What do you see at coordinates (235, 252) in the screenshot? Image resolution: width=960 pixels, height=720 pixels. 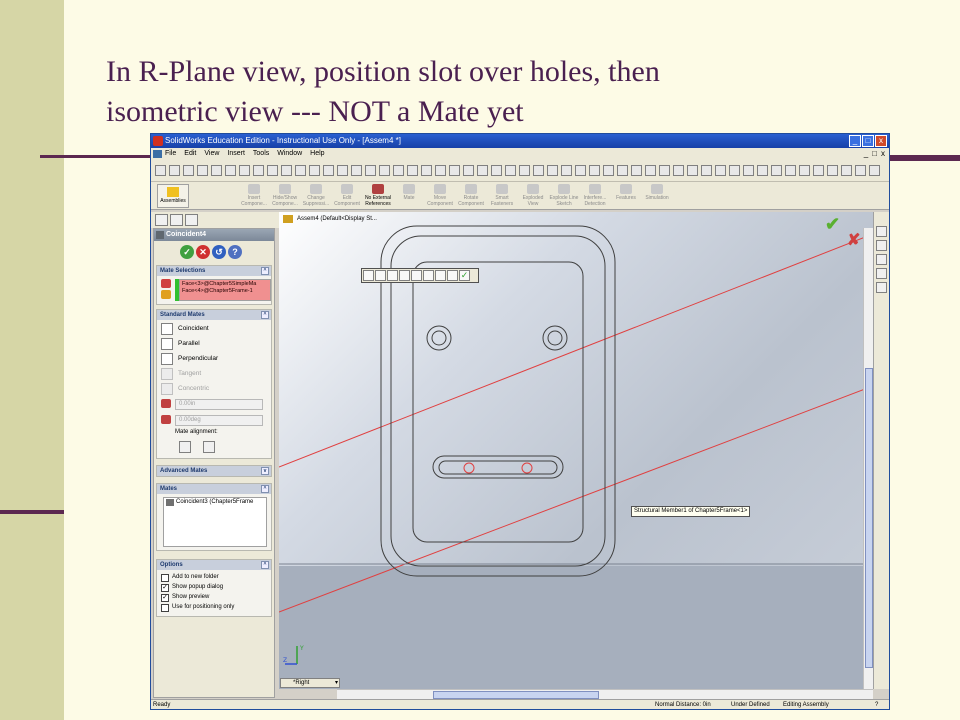 I see `help-button: ?` at bounding box center [235, 252].